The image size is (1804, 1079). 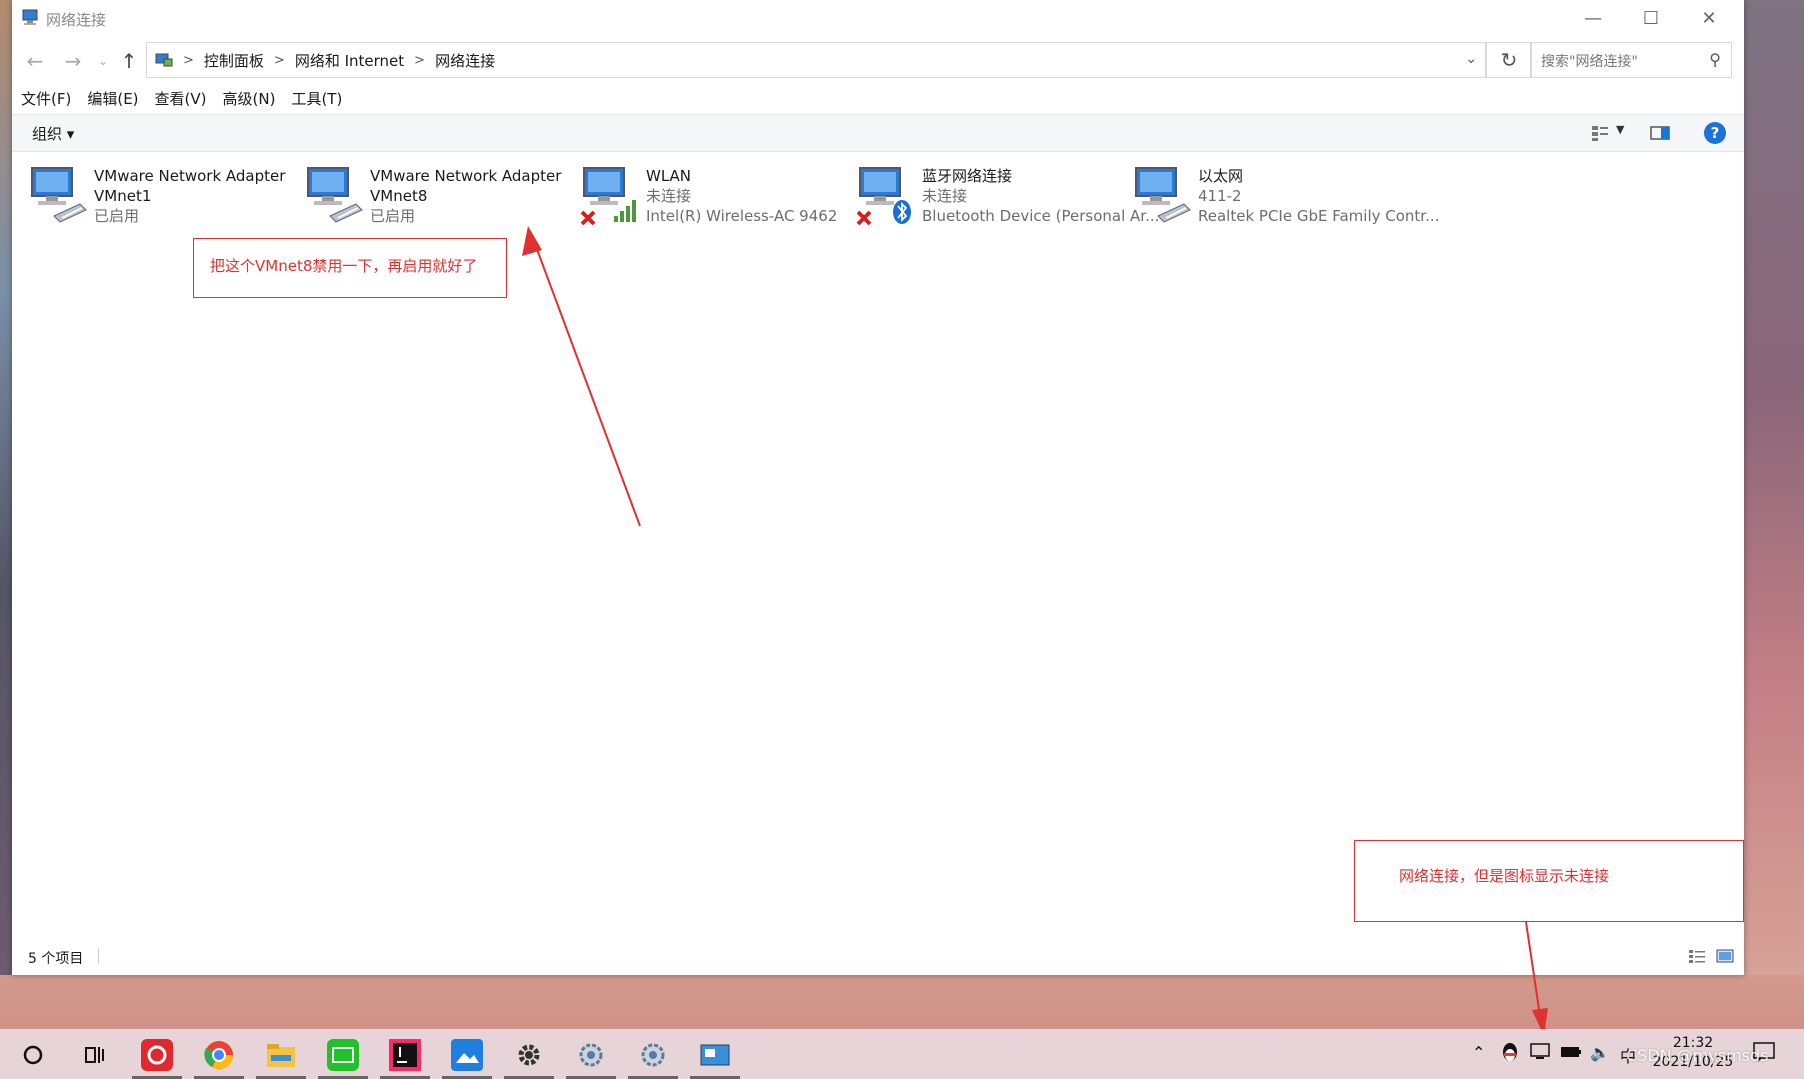 I want to click on connection-text: VMware Network Adapter VMnet8 已启用, so click(x=465, y=196).